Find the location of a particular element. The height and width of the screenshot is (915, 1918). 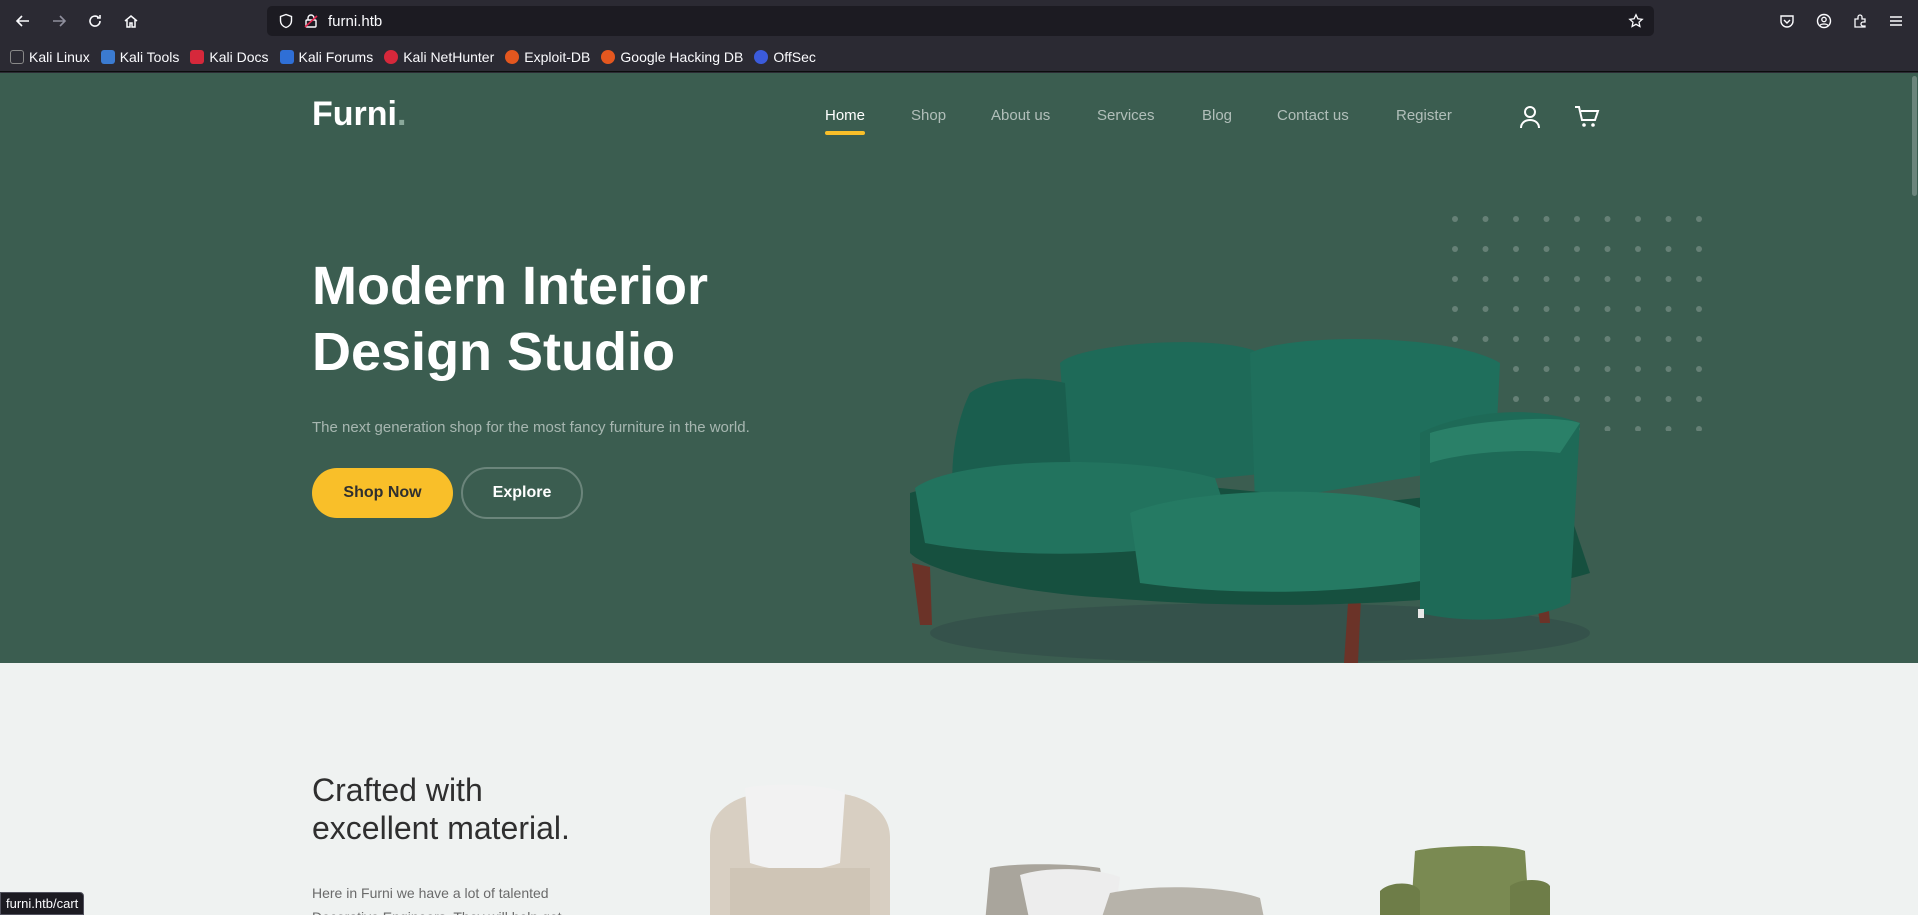

nav-about-us: About us is located at coordinates (1020, 115).